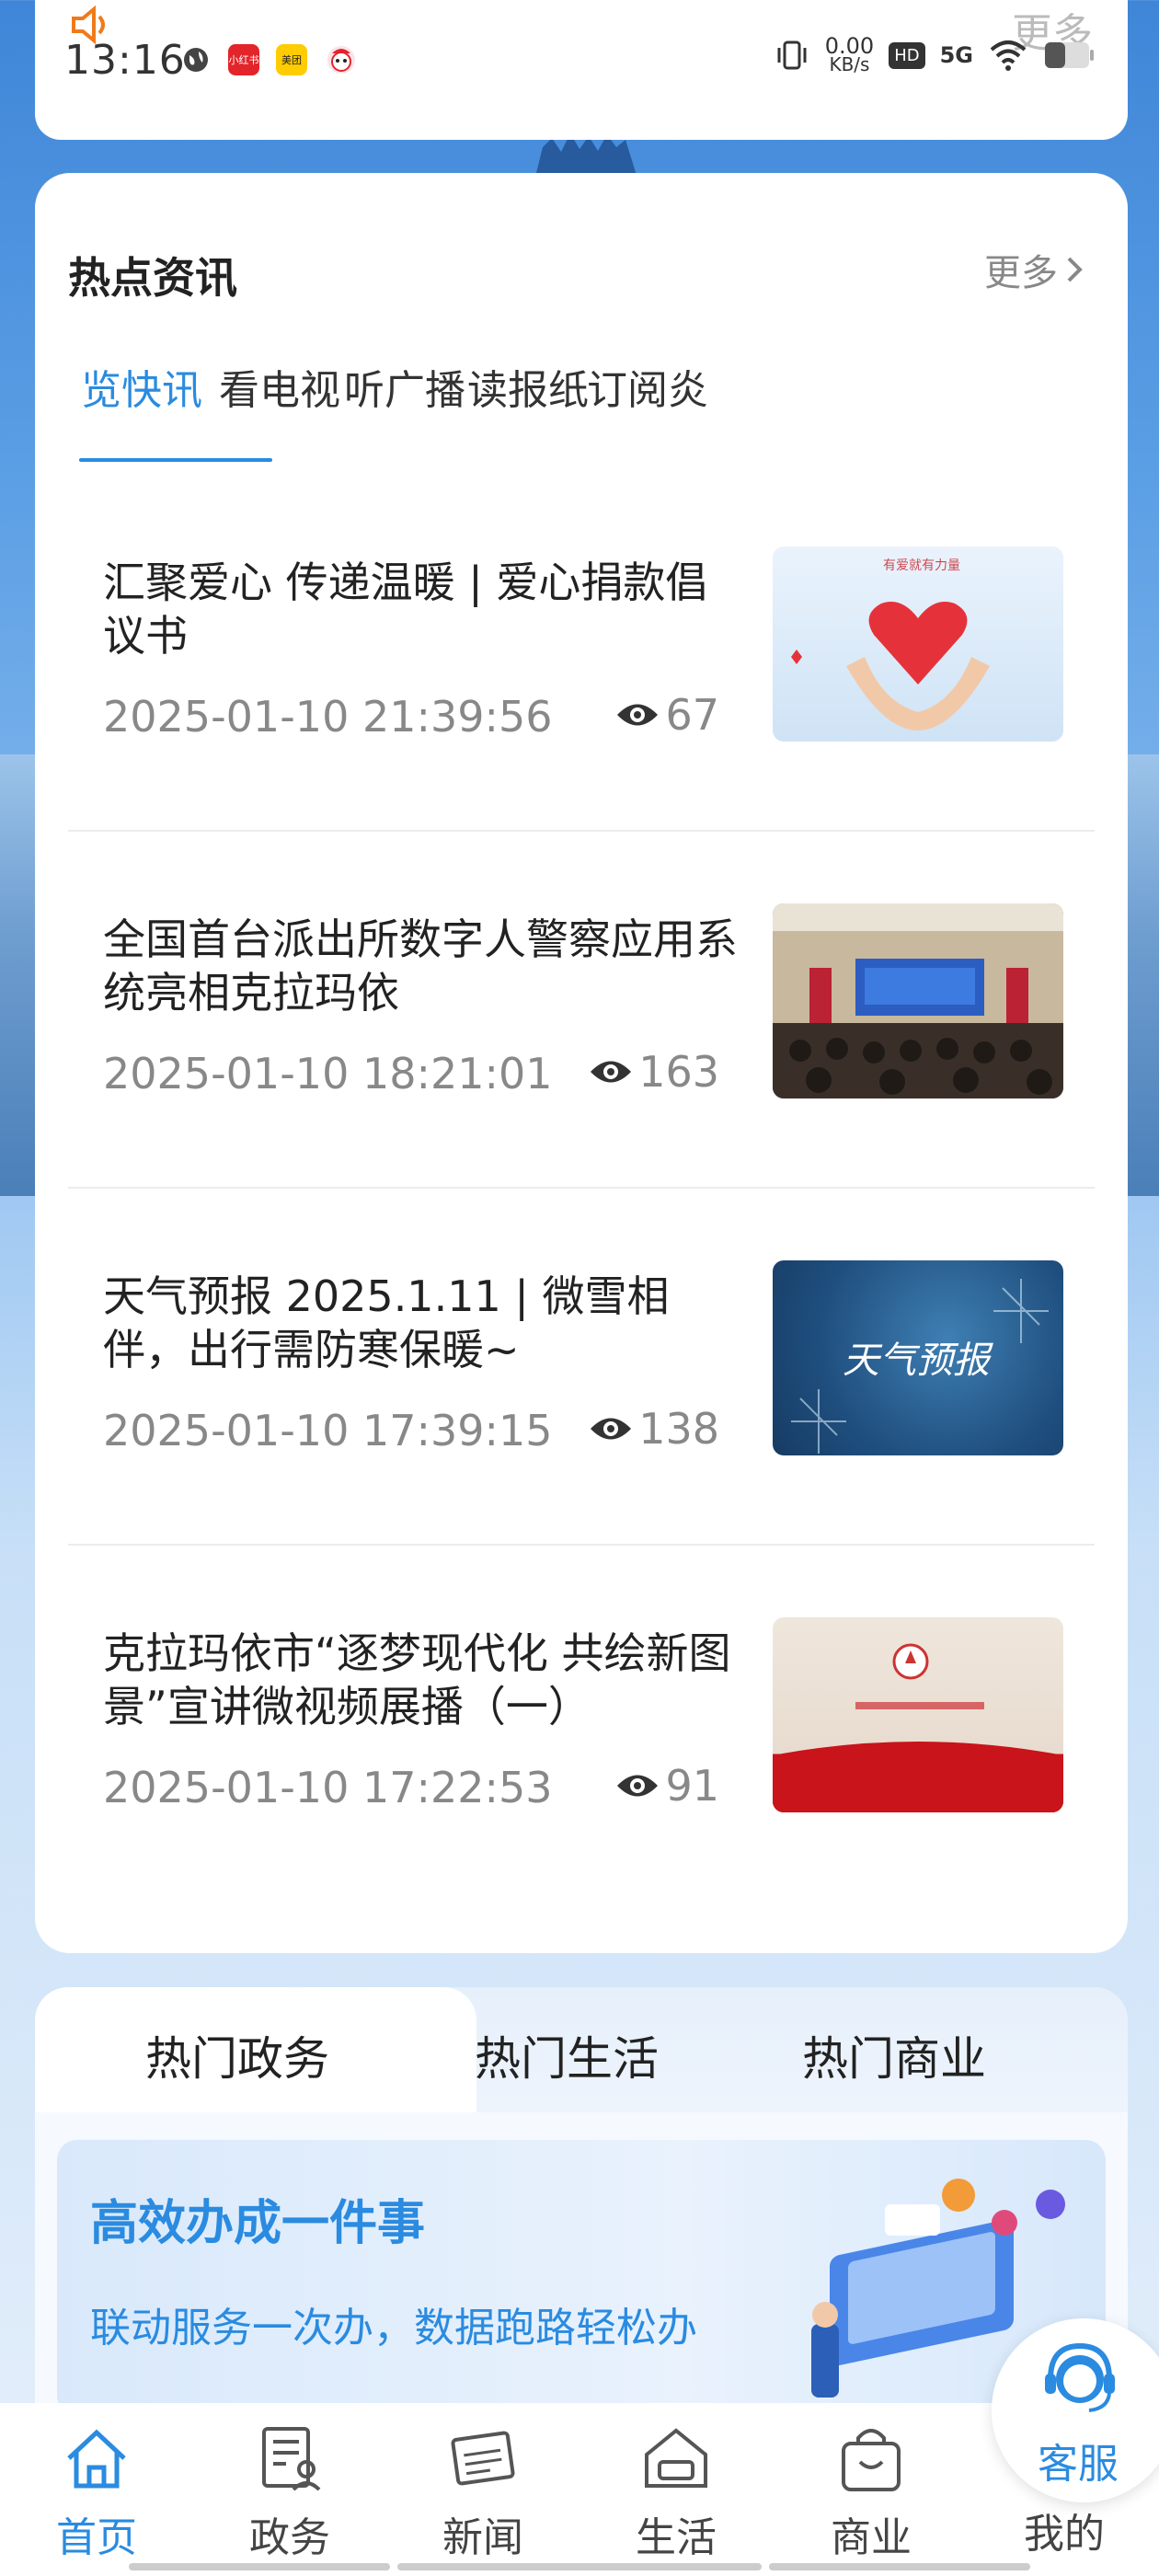 This screenshot has height=2576, width=1159. Describe the element at coordinates (289, 2537) in the screenshot. I see `nav-government-label: 政务` at that location.